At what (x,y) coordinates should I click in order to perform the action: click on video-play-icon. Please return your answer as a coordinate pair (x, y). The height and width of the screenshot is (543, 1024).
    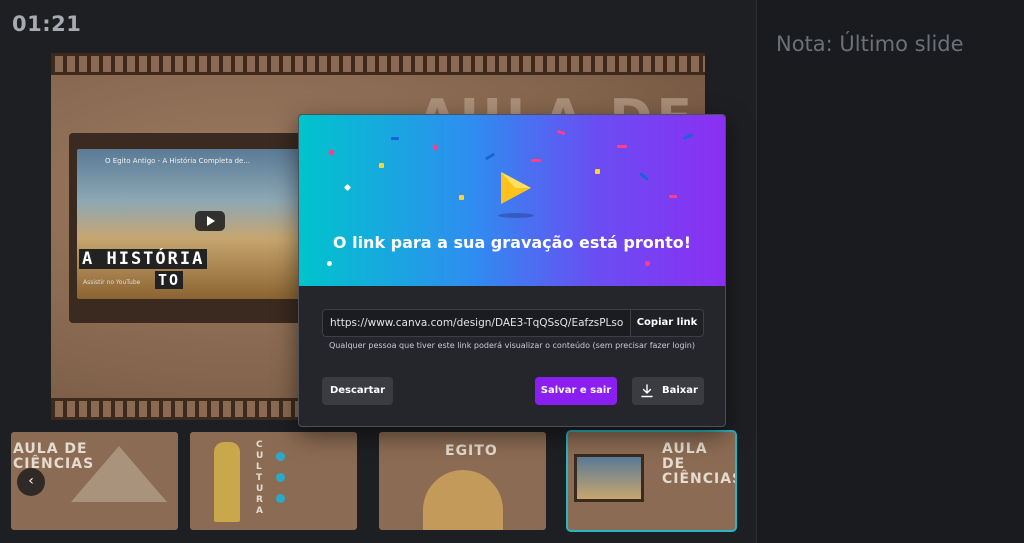
    Looking at the image, I should click on (210, 221).